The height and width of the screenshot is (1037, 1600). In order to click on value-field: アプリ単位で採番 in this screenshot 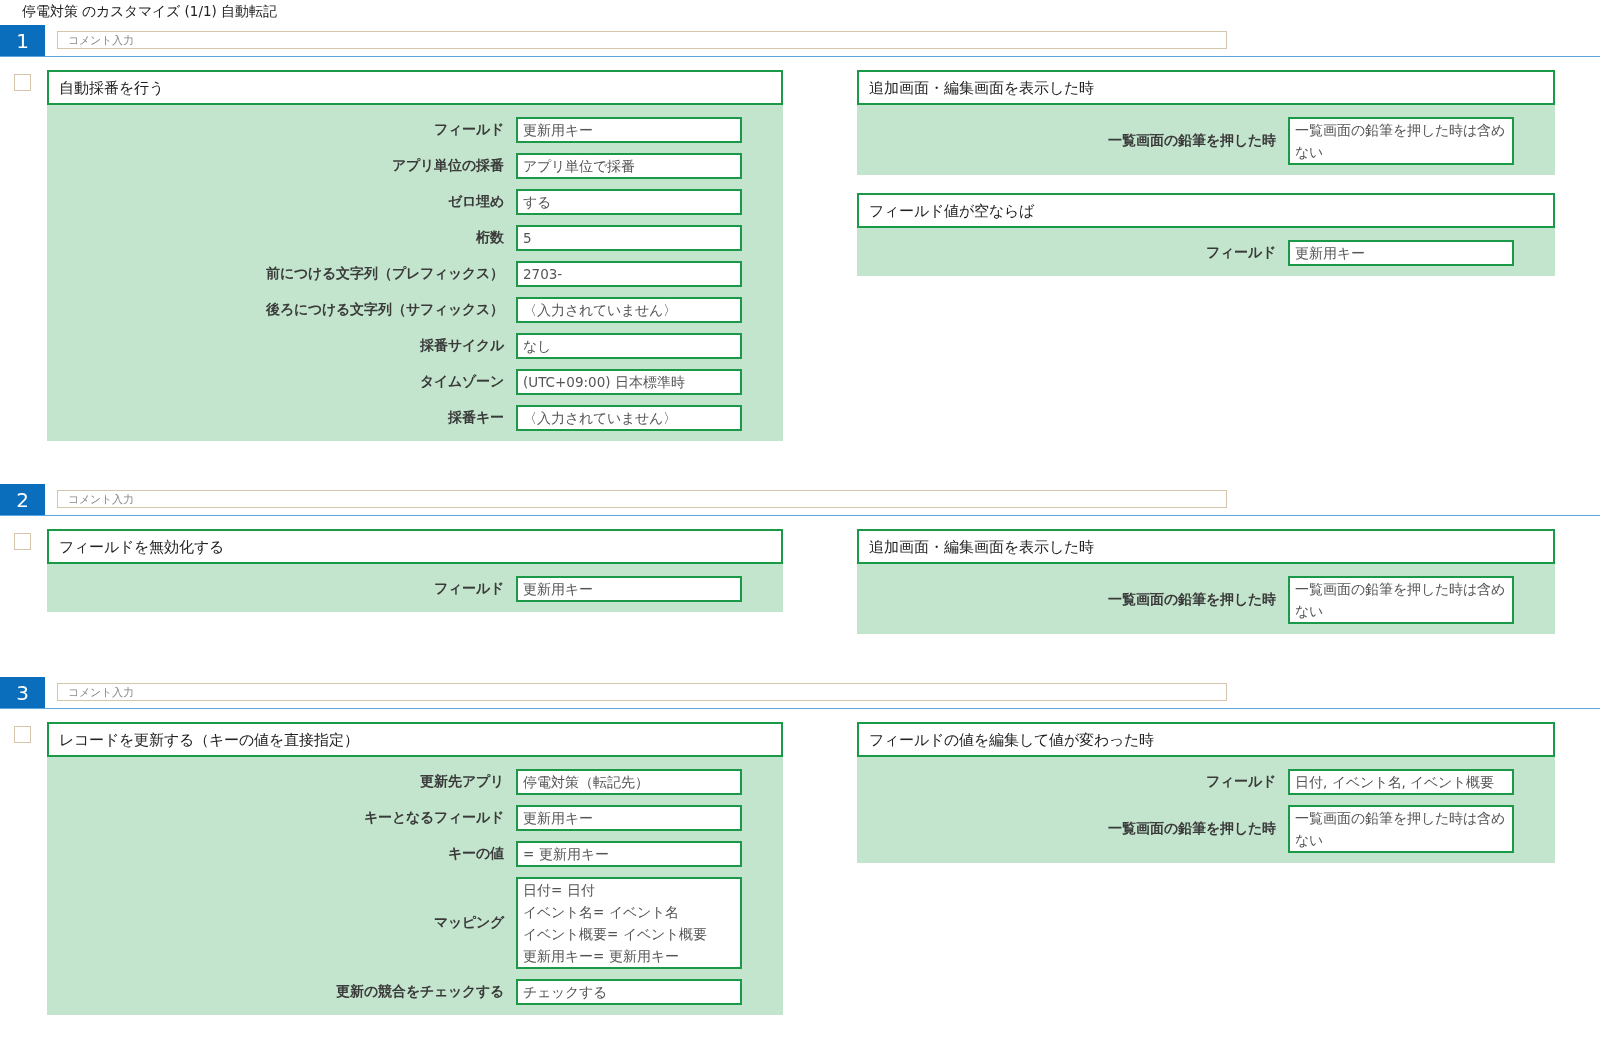, I will do `click(629, 166)`.